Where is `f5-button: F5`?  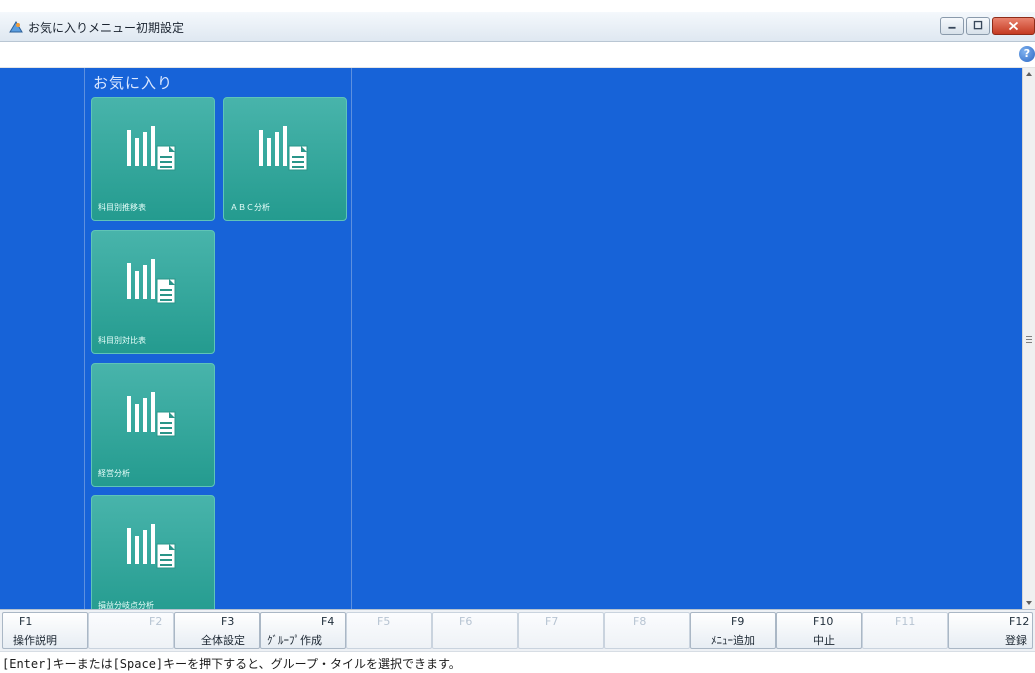 f5-button: F5 is located at coordinates (389, 630).